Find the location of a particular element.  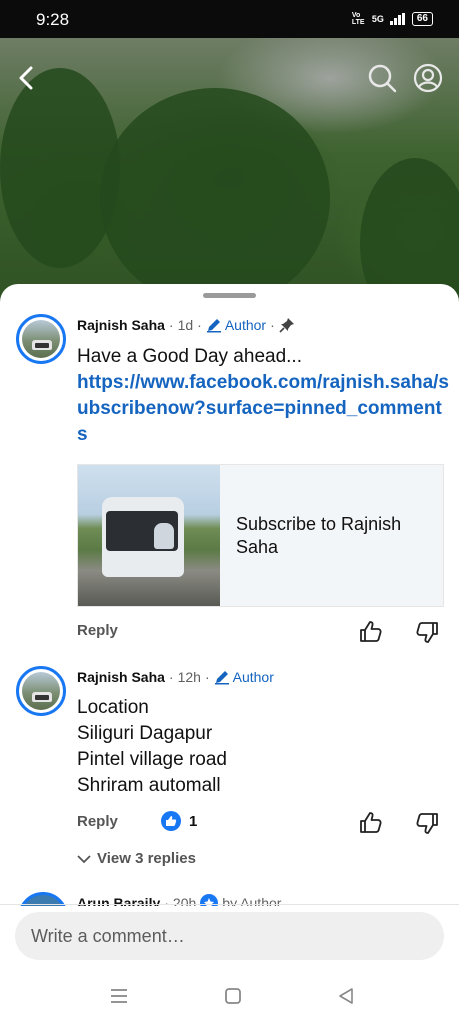

comment-text: Pintel village road is located at coordinates (152, 759).